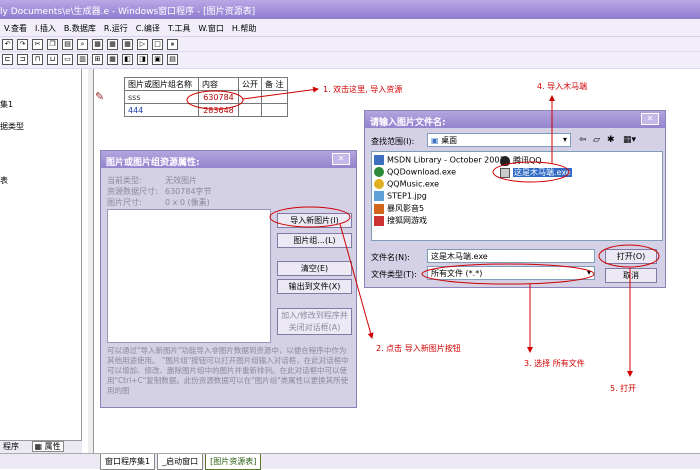 Image resolution: width=700 pixels, height=470 pixels. What do you see at coordinates (583, 140) in the screenshot?
I see `back-icon: ⇦` at bounding box center [583, 140].